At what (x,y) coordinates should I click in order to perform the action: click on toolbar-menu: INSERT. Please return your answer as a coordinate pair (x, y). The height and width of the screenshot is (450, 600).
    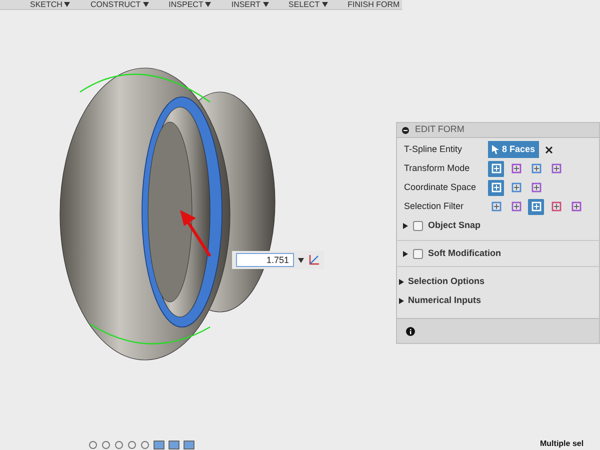
    Looking at the image, I should click on (250, 4).